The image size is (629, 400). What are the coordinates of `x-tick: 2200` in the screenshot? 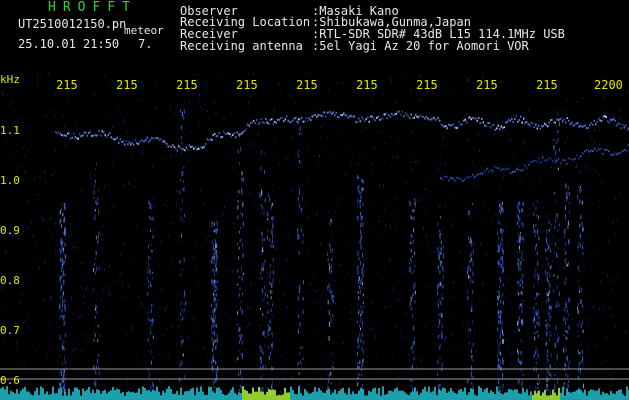 It's located at (608, 85).